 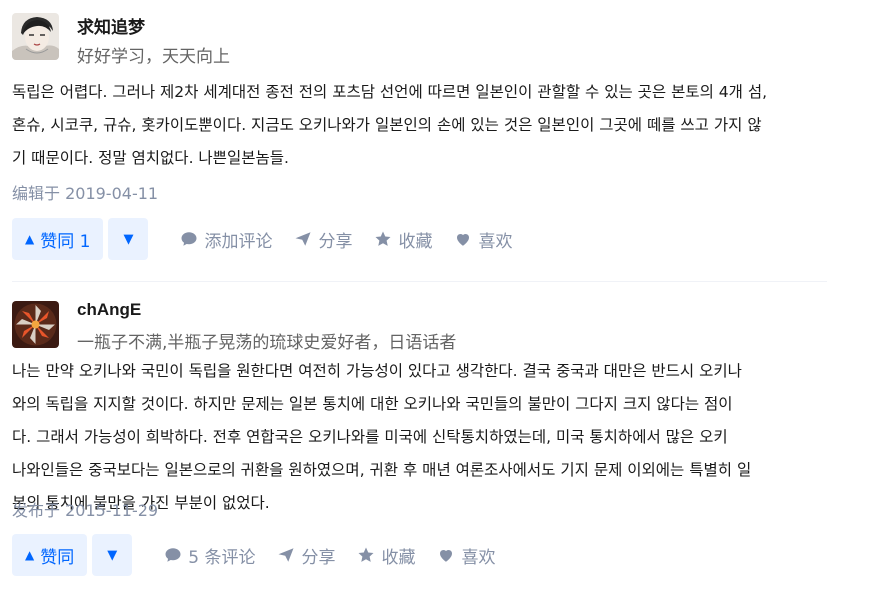 What do you see at coordinates (85, 509) in the screenshot?
I see `answer-timestamp: 发布于 2015-11-29` at bounding box center [85, 509].